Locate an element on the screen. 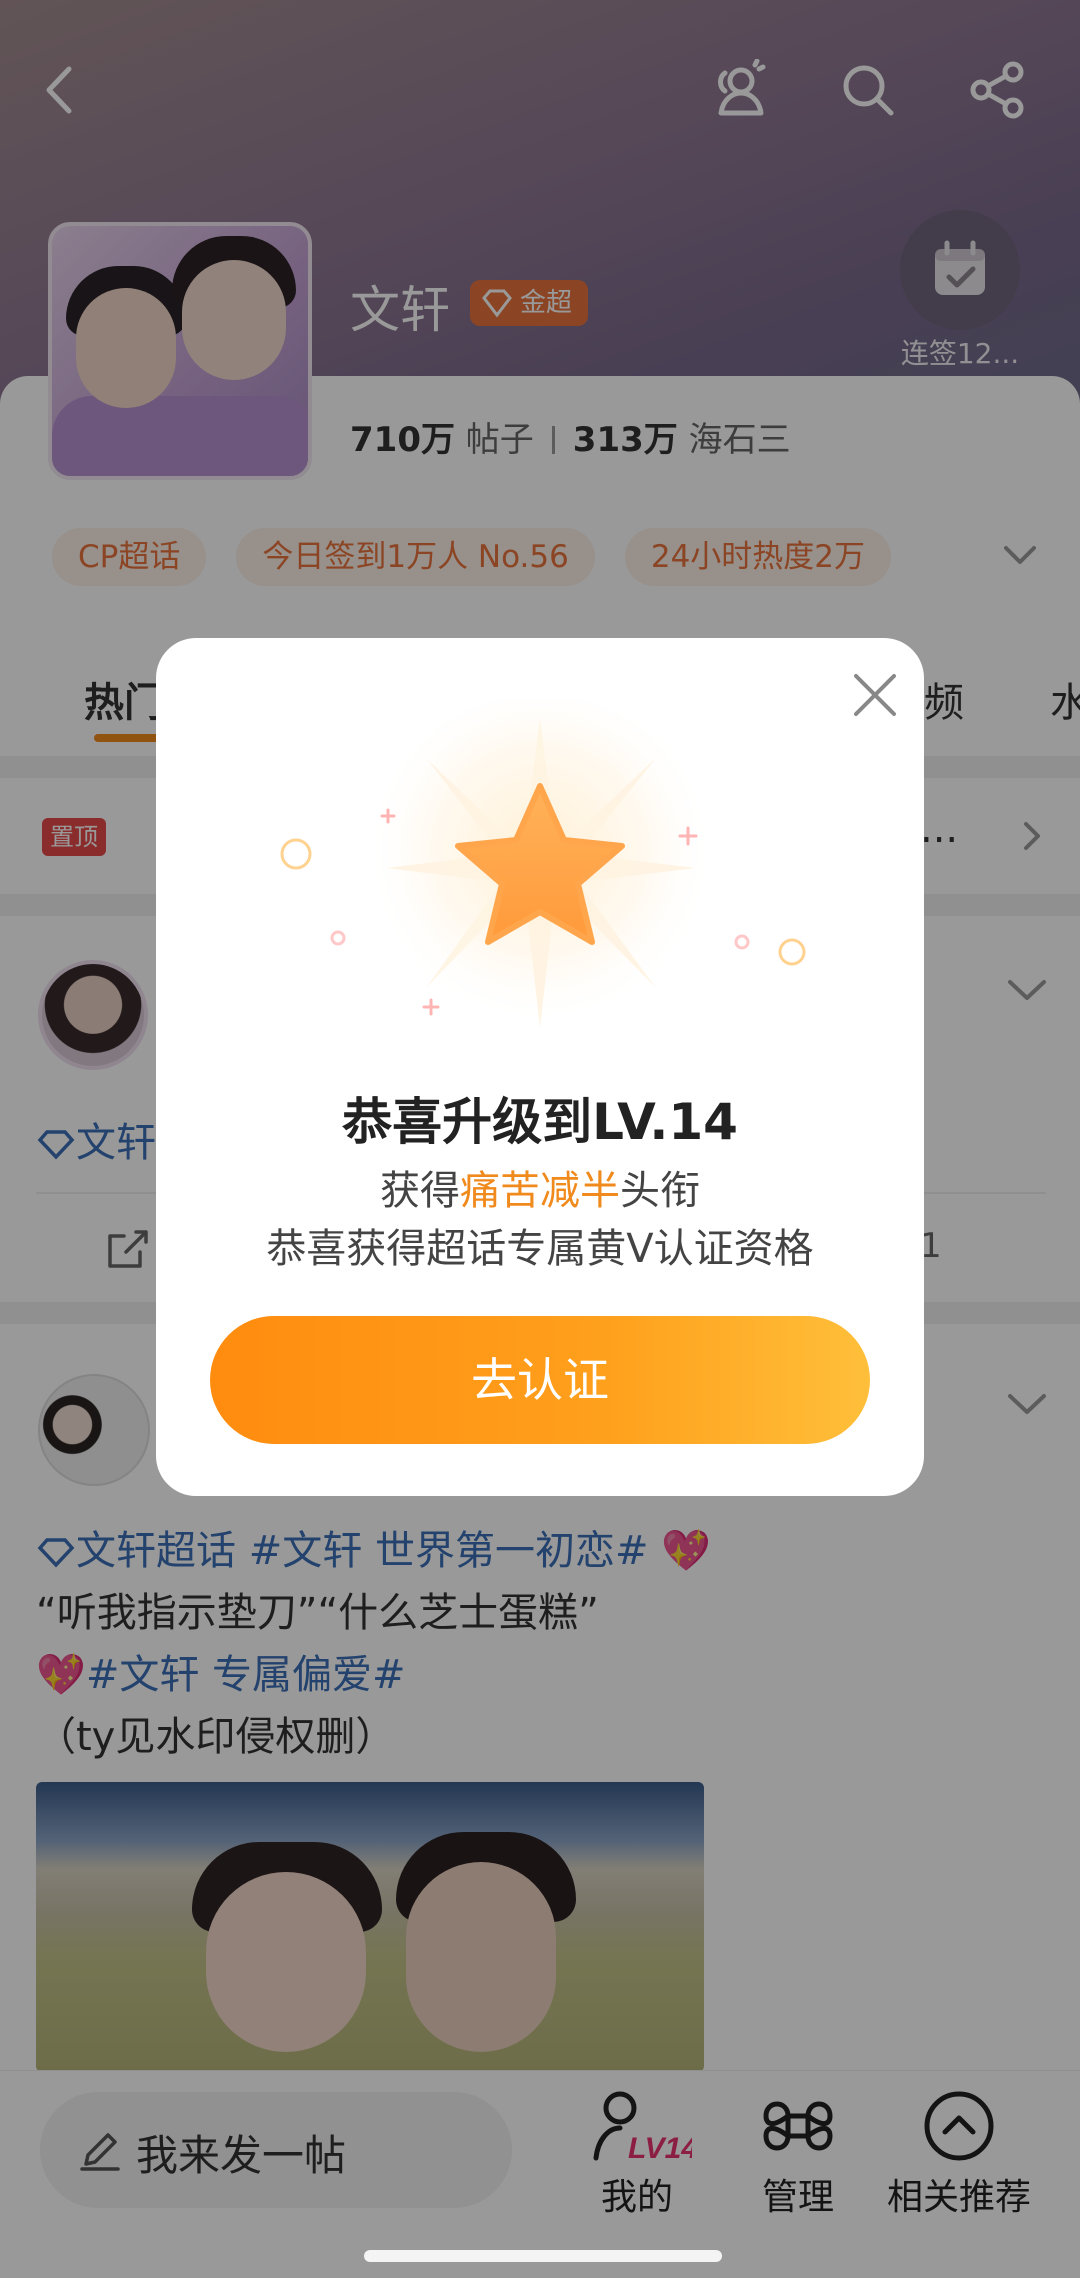  verify-button: 去认证 is located at coordinates (540, 1380).